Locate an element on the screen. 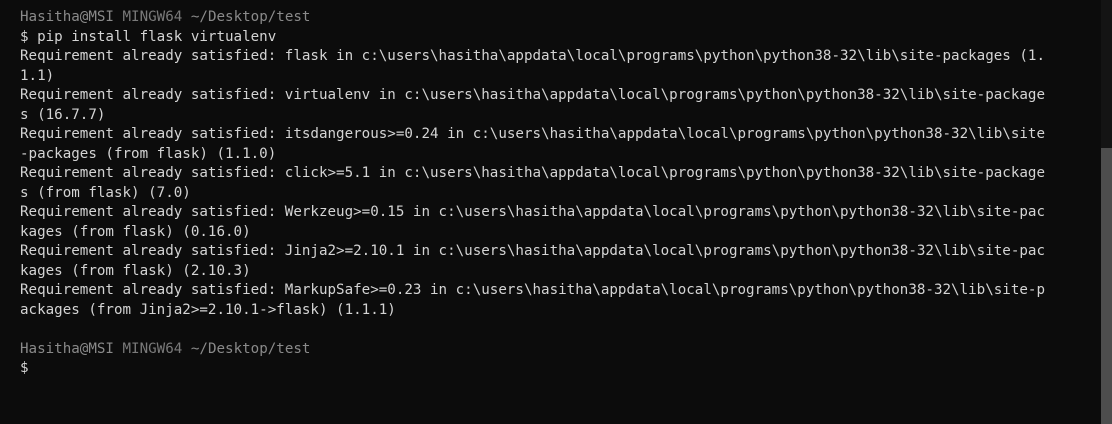 The width and height of the screenshot is (1112, 424). output-line: kages (from flask) (0.16.0) is located at coordinates (135, 231).